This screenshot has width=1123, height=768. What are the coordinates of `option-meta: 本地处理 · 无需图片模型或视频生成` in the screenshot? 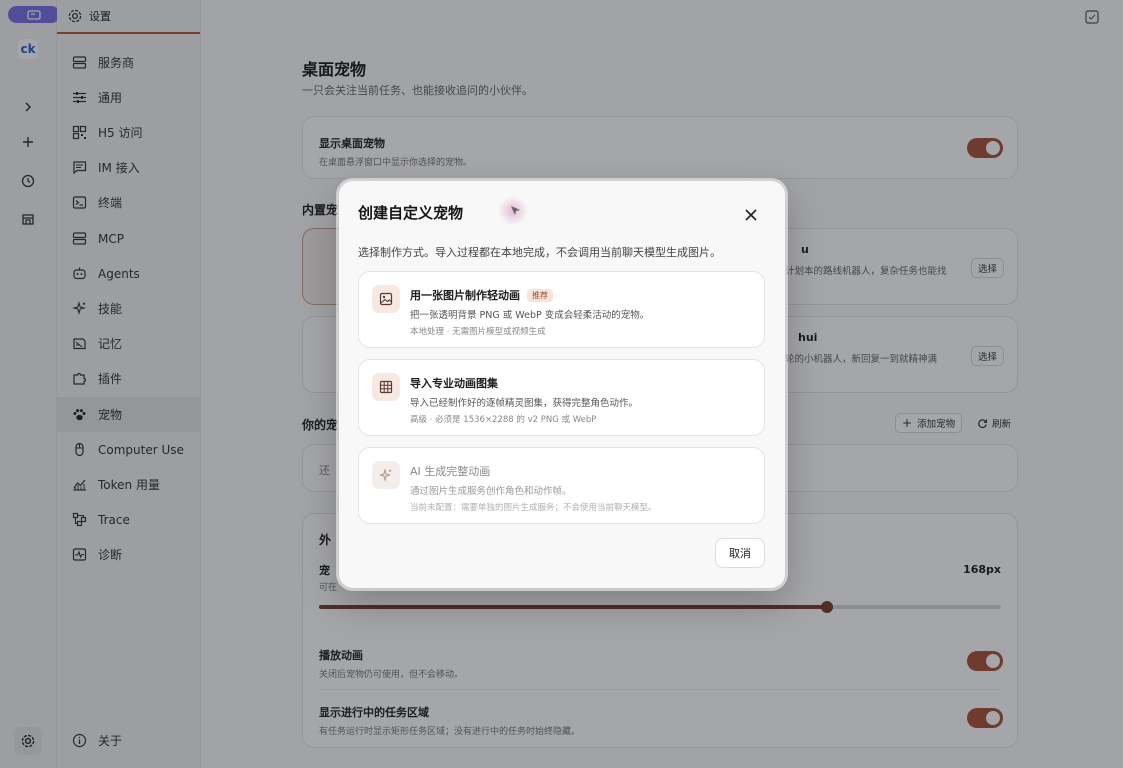 It's located at (478, 332).